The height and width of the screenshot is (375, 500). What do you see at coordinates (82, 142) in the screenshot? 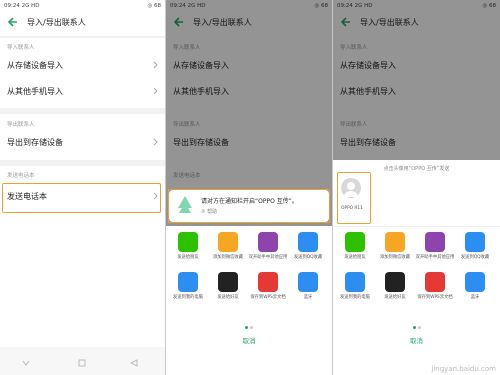
I see `export-to-storage-row: 导出到存储设备` at bounding box center [82, 142].